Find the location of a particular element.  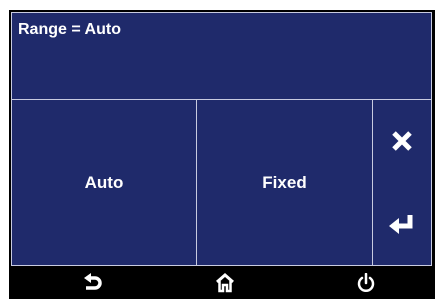

bottom-nav-bar is located at coordinates (222, 282).